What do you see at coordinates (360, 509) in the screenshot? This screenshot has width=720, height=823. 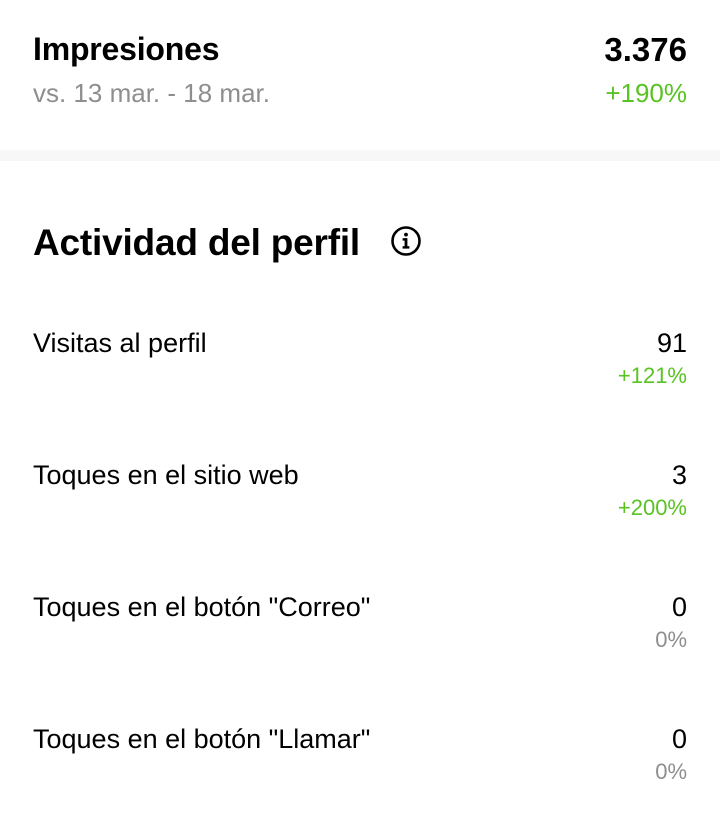 I see `metric-row-website-taps: Toques en el sitio web 3 +200%` at bounding box center [360, 509].